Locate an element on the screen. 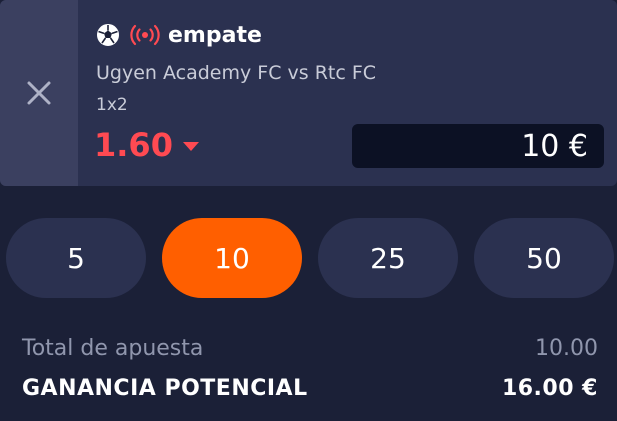 The image size is (617, 421). soccer-ball-icon is located at coordinates (108, 35).